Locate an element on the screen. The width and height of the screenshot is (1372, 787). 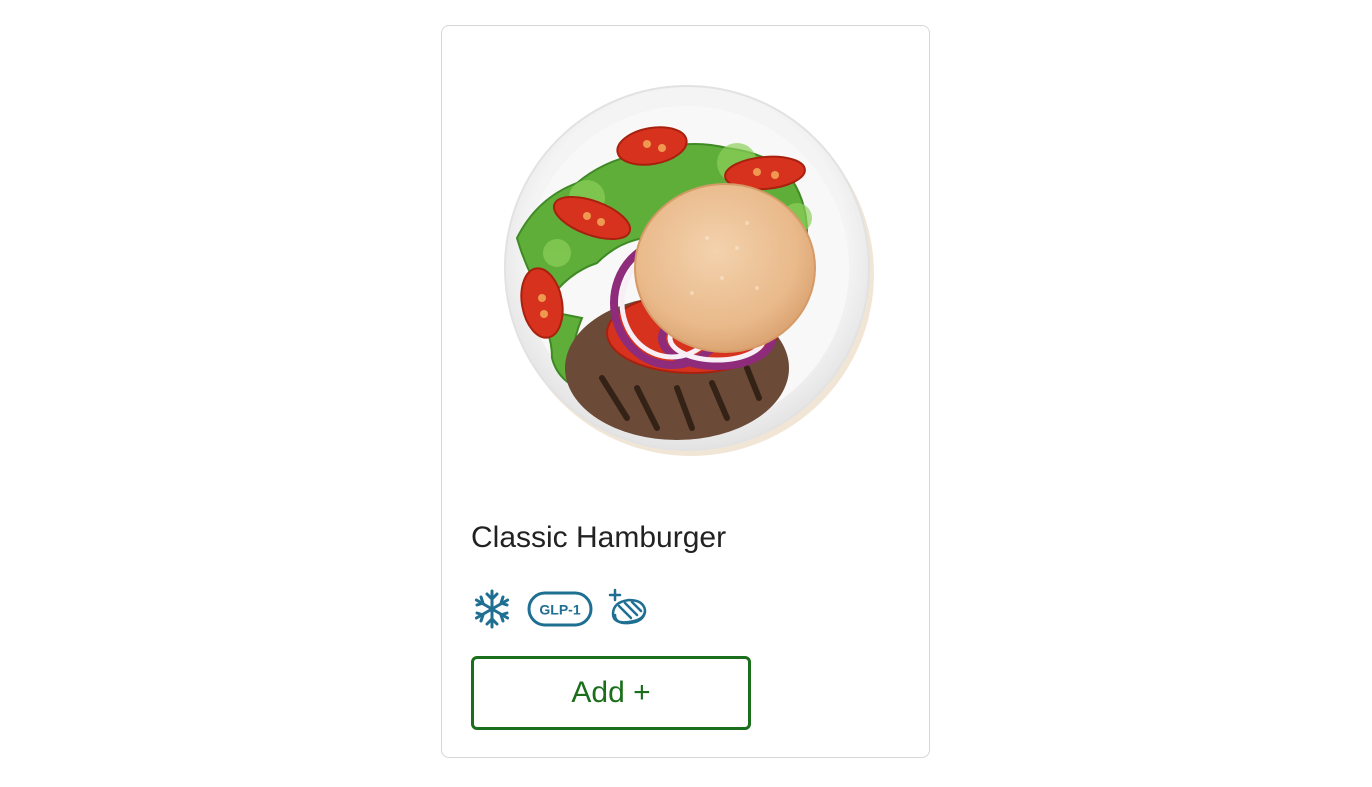
protein-plus-icon is located at coordinates (627, 606).